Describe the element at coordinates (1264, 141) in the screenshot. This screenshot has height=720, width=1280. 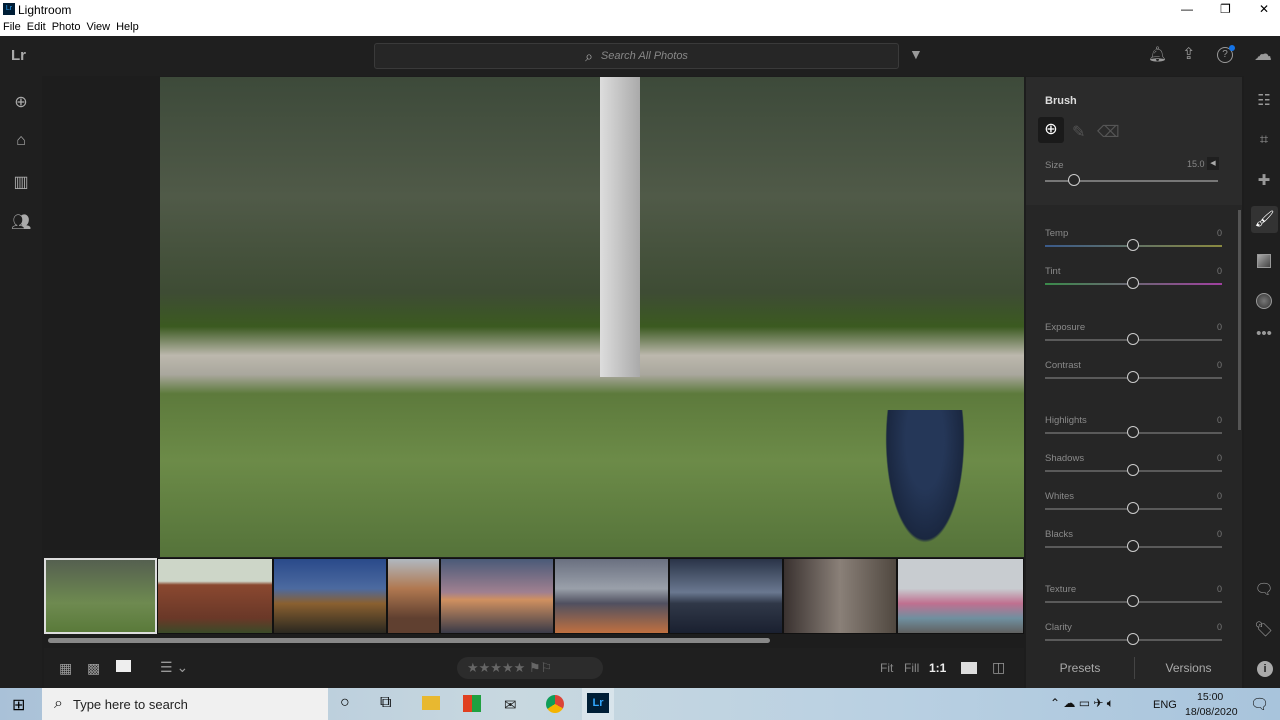
I see `crop-icon: ⌗` at that location.